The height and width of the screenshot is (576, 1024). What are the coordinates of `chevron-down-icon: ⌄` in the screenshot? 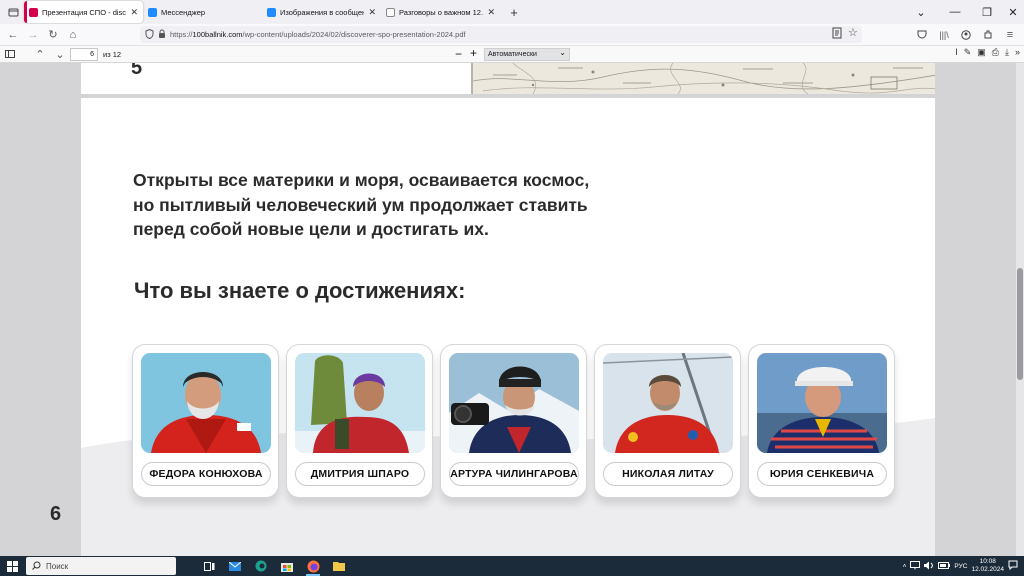 It's located at (60, 54).